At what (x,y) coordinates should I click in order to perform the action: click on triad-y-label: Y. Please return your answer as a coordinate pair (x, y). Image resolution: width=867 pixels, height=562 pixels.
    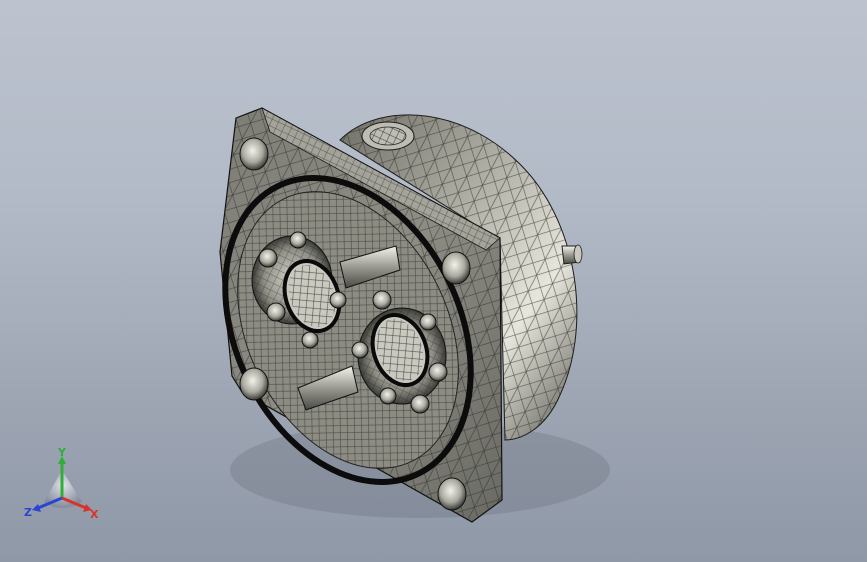
    Looking at the image, I should click on (62, 453).